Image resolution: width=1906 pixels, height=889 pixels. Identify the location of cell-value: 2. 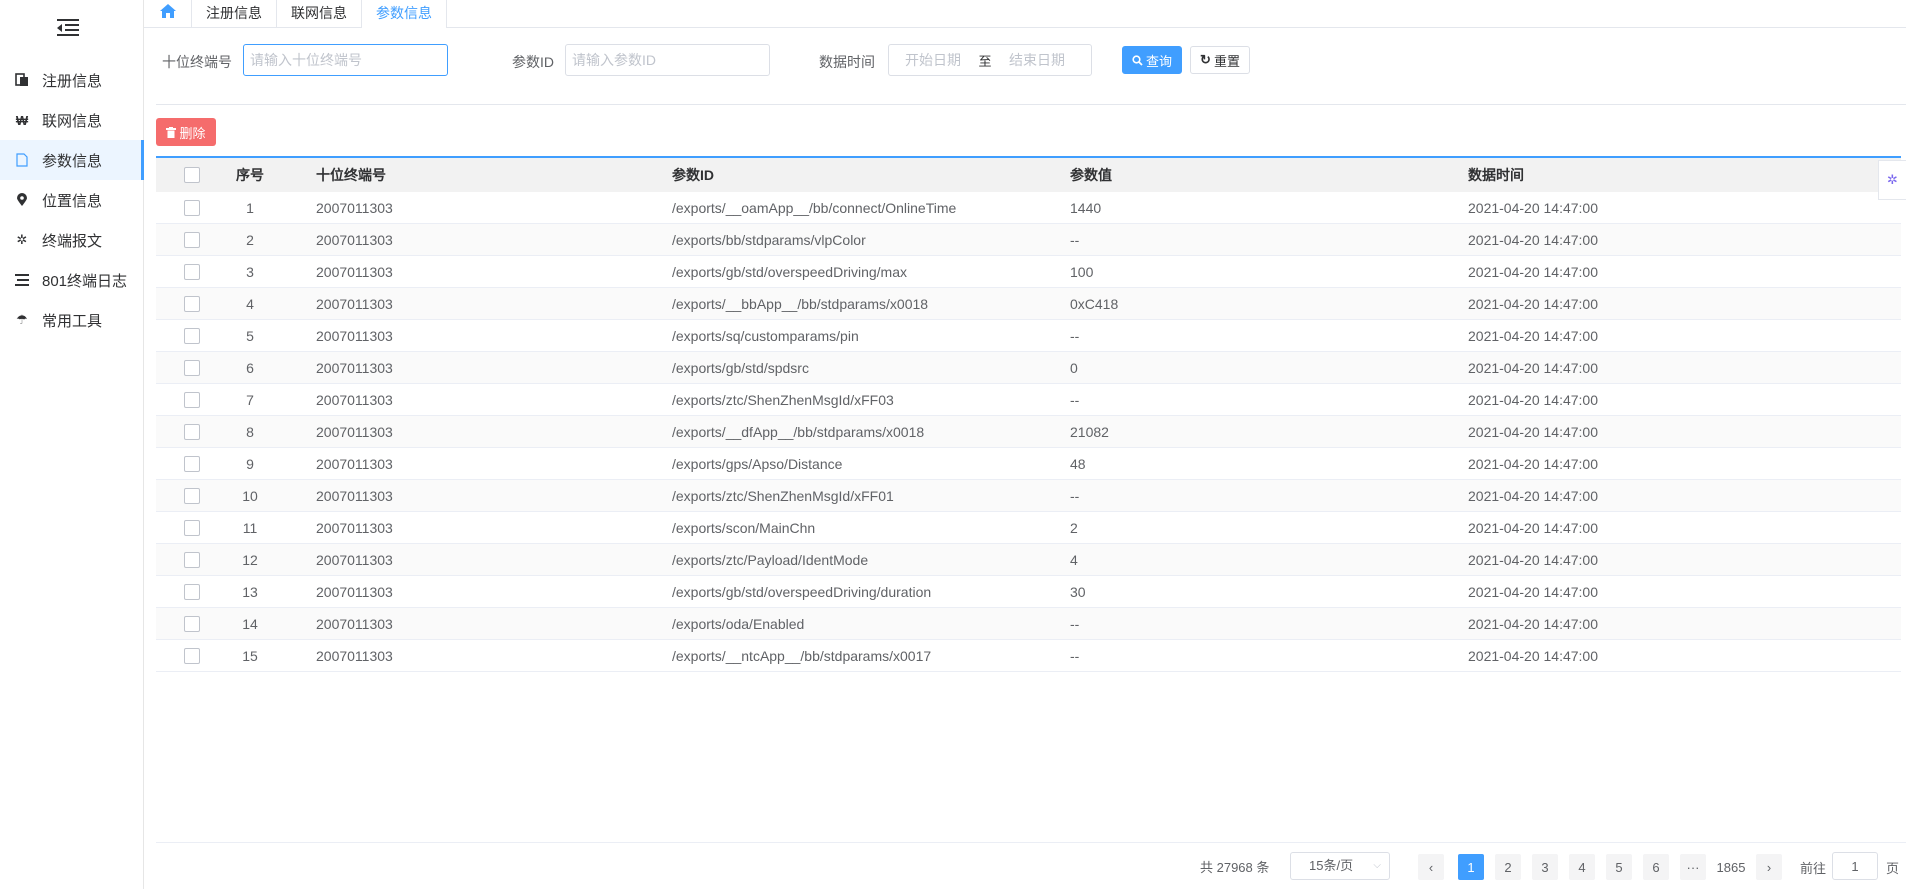
(1074, 527).